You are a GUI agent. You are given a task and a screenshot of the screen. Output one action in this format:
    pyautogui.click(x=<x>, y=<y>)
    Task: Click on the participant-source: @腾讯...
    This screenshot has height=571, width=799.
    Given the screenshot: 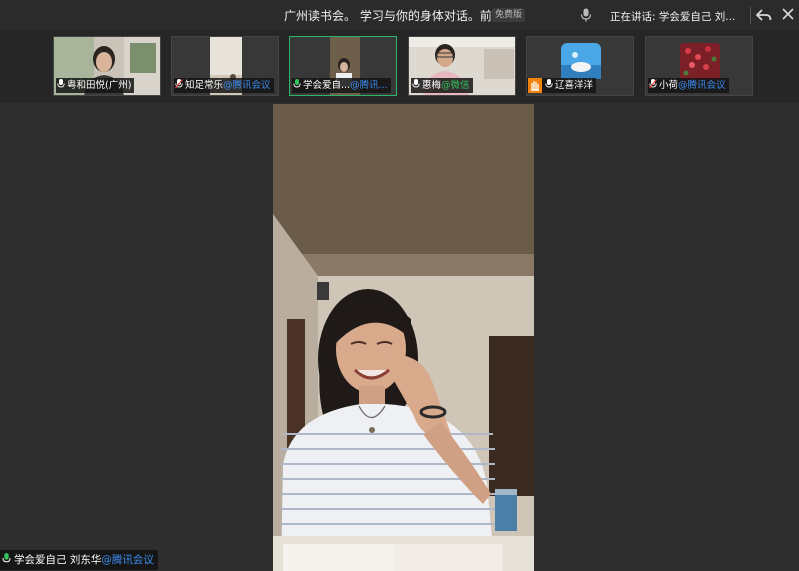 What is the action you would take?
    pyautogui.click(x=369, y=85)
    